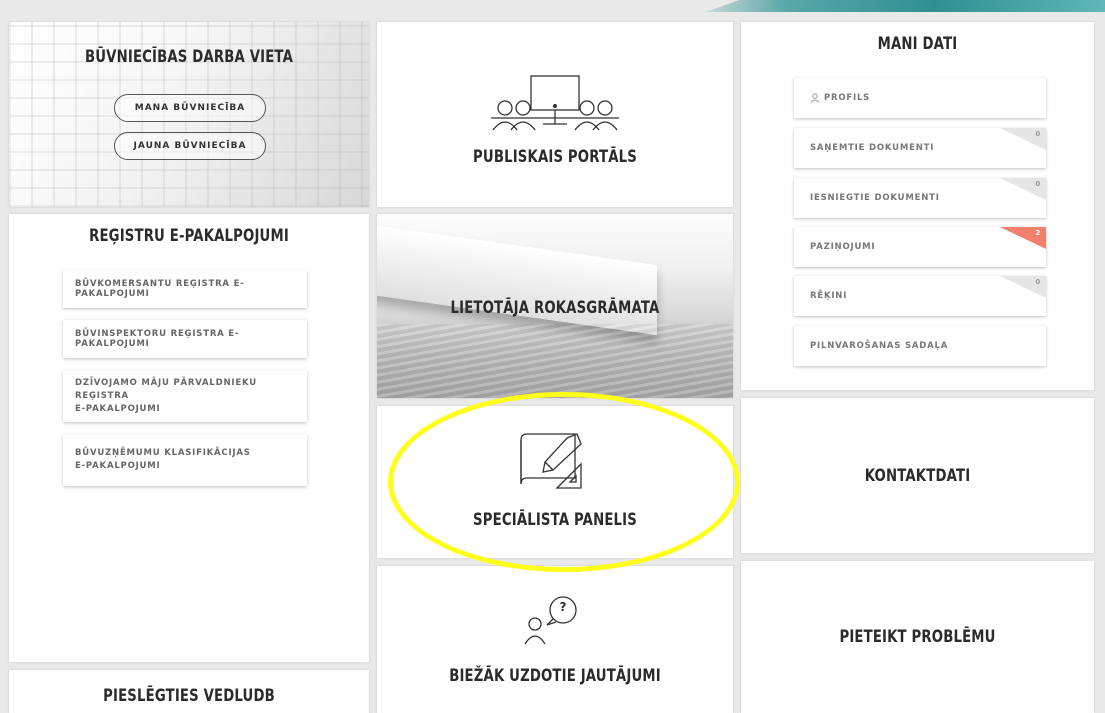 This screenshot has height=713, width=1105. What do you see at coordinates (920, 247) in the screenshot?
I see `notifications-button: PAZIŅOJUMI 2` at bounding box center [920, 247].